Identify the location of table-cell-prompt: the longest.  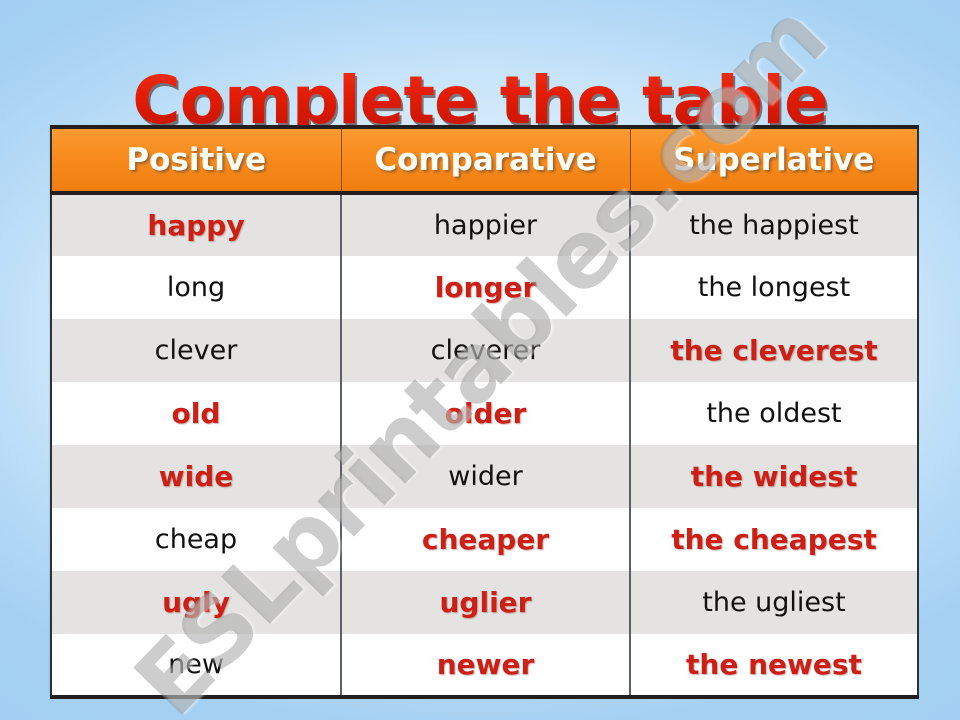
(774, 287).